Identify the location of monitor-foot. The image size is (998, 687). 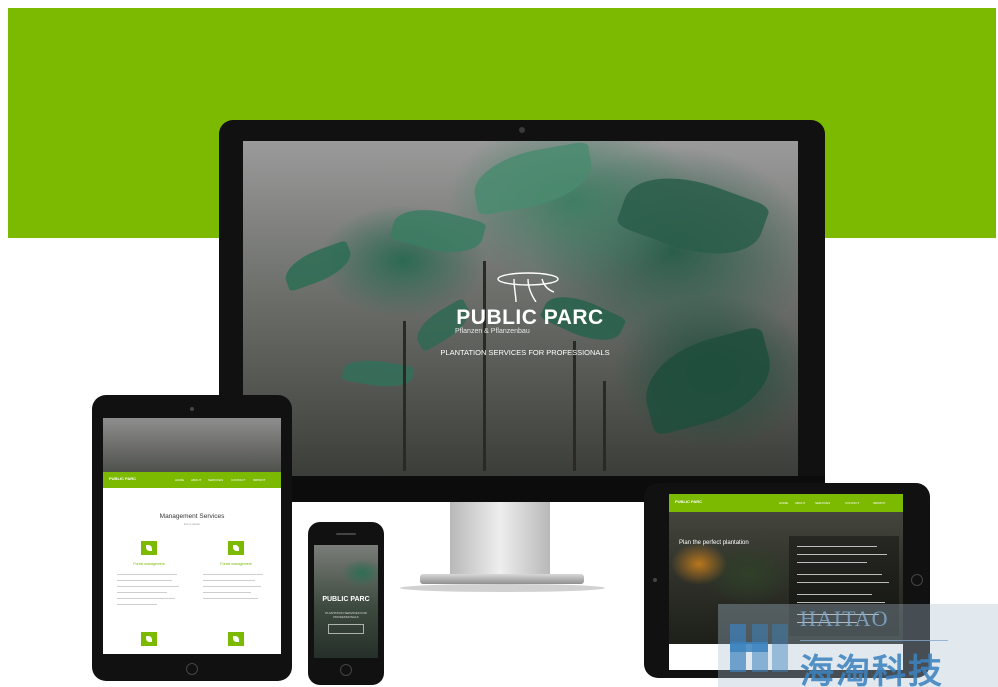
(502, 579).